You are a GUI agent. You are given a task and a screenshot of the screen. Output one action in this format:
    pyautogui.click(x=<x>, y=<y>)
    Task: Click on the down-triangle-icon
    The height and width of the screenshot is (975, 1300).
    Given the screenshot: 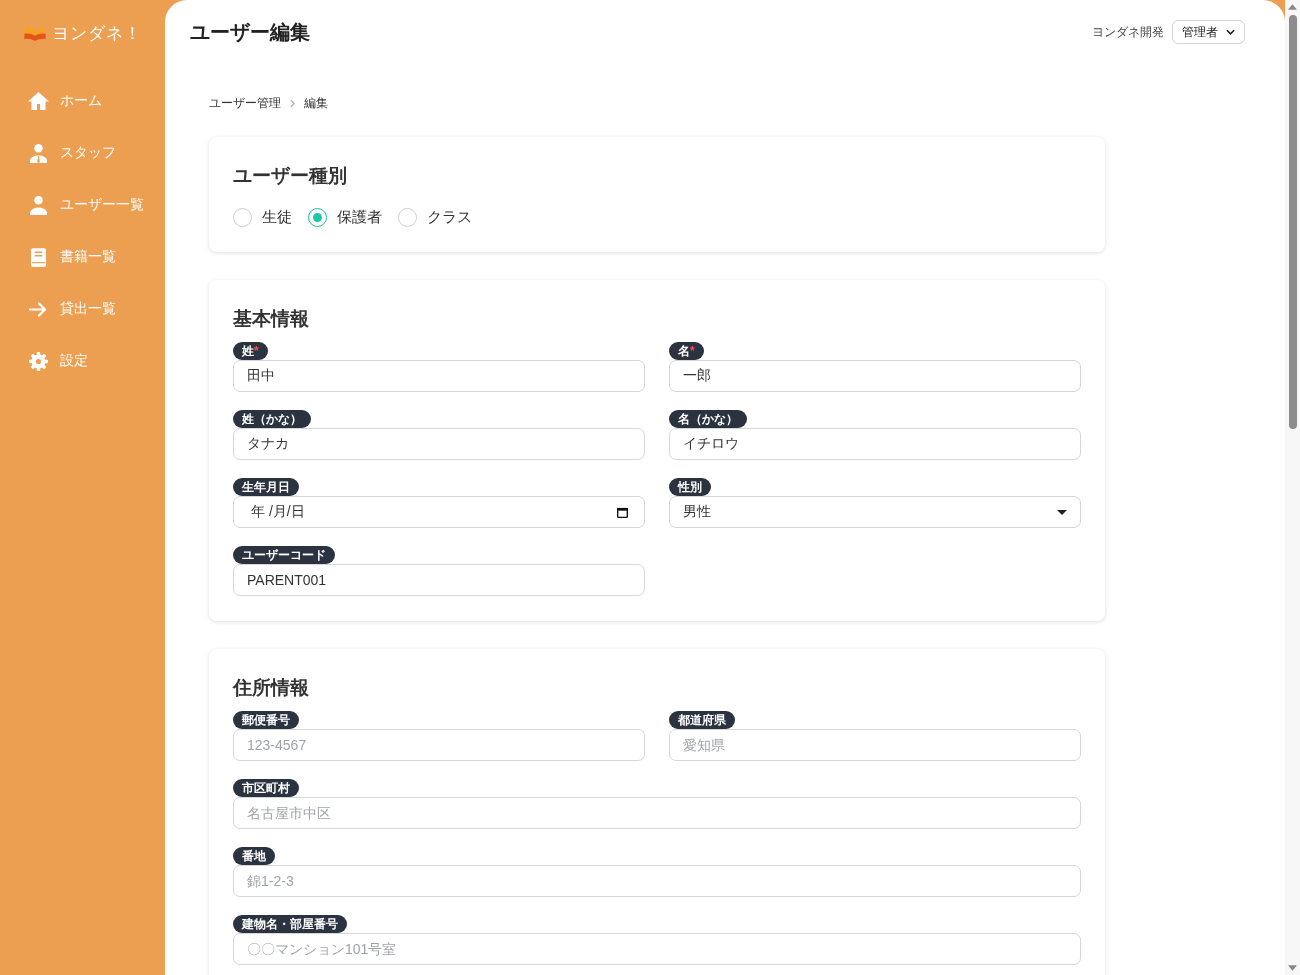 What is the action you would take?
    pyautogui.click(x=1292, y=968)
    